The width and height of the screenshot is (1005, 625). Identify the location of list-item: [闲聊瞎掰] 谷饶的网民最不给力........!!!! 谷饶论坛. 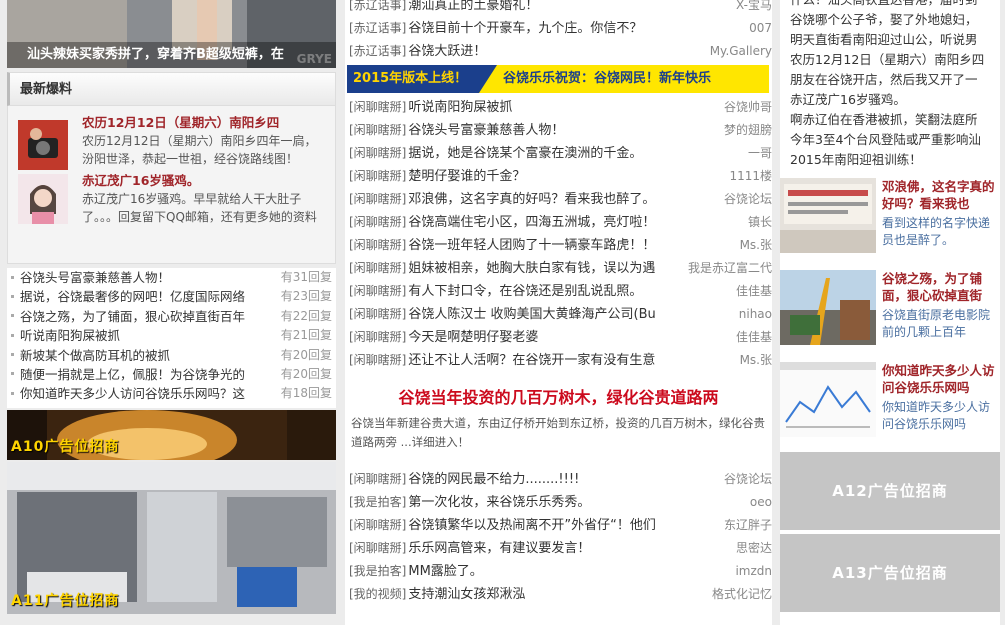
(558, 479).